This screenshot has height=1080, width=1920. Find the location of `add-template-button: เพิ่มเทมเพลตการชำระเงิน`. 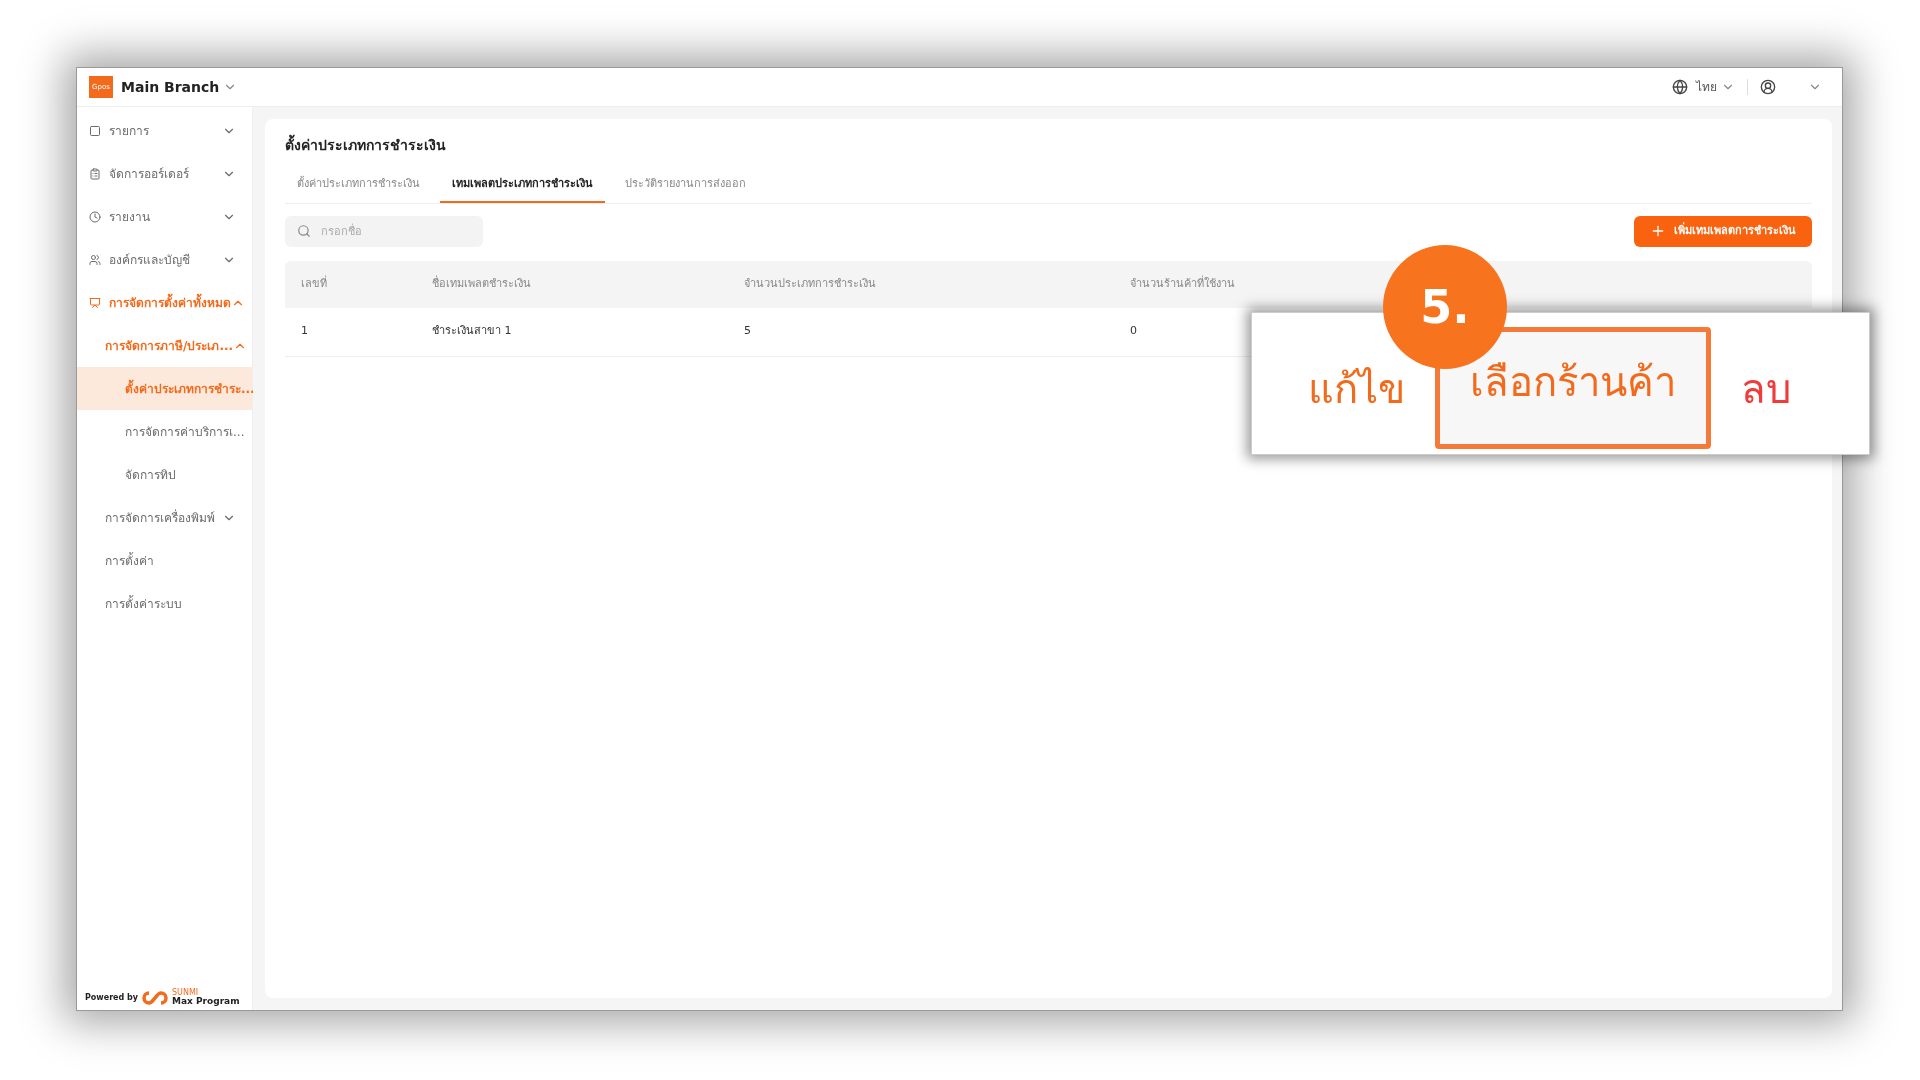

add-template-button: เพิ่มเทมเพลตการชำระเงิน is located at coordinates (1723, 231).